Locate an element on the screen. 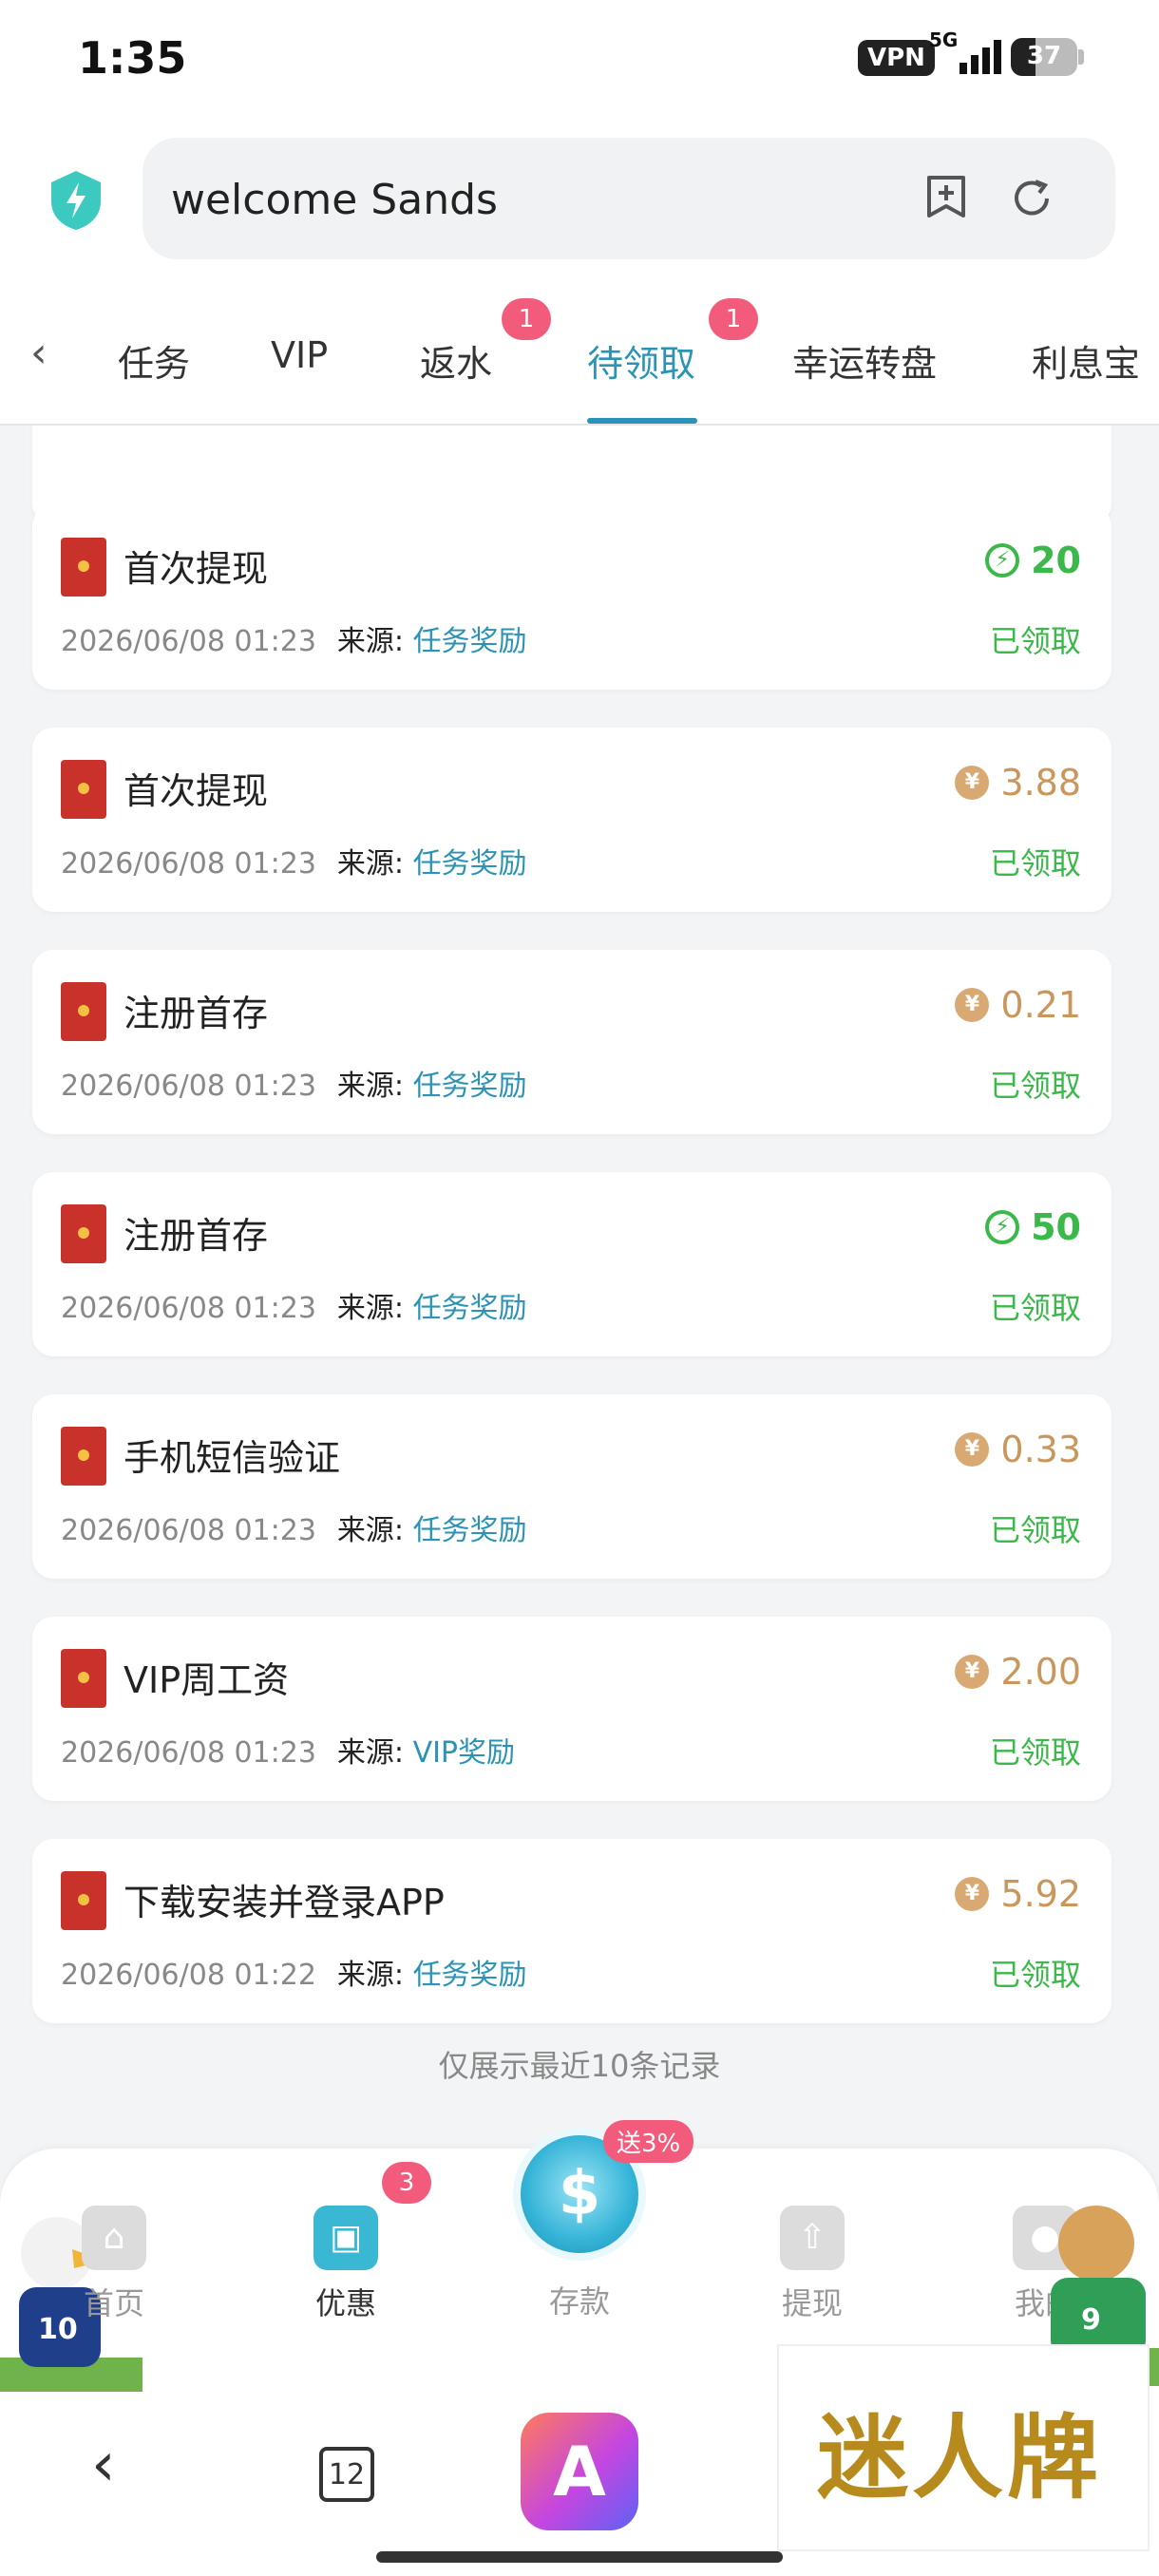  record-amount-value: 5.92 is located at coordinates (1040, 1894).